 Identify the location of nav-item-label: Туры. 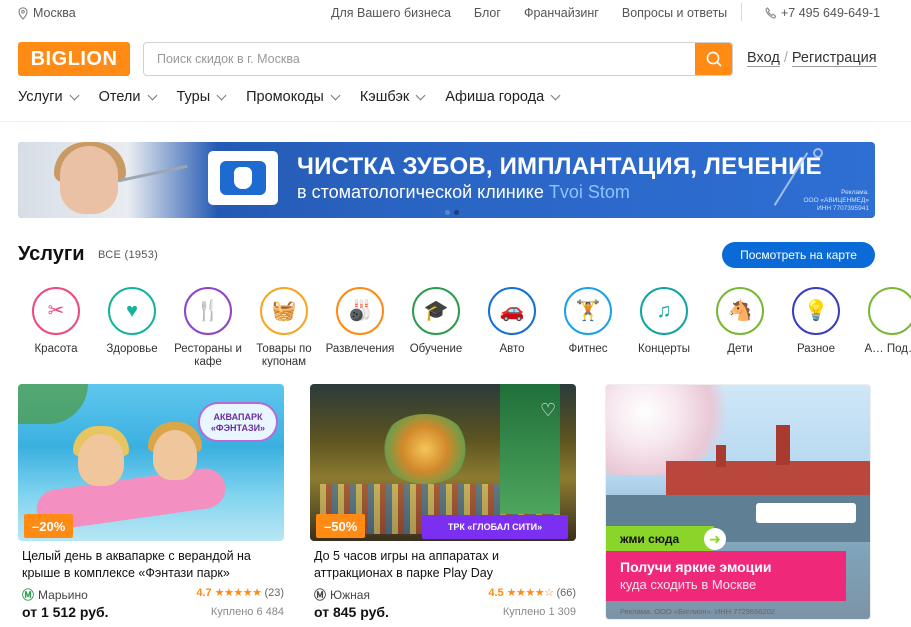
(193, 97).